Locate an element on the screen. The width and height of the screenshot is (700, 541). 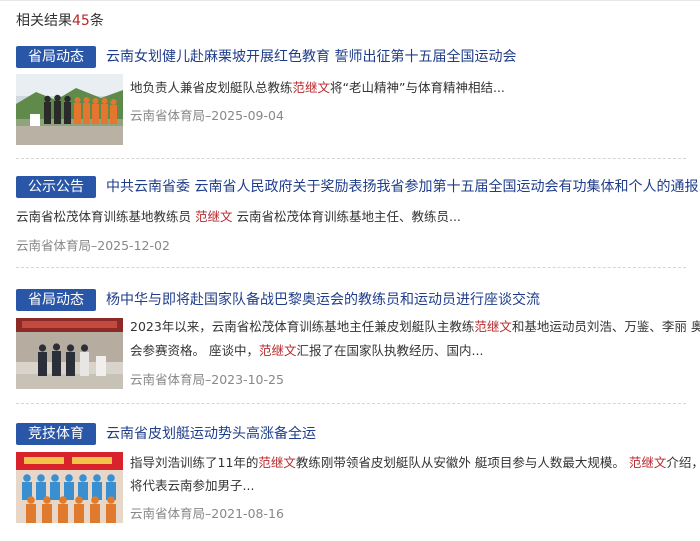
snippet-text: 云南省松茂体育训练基地教练员 is located at coordinates (105, 216).